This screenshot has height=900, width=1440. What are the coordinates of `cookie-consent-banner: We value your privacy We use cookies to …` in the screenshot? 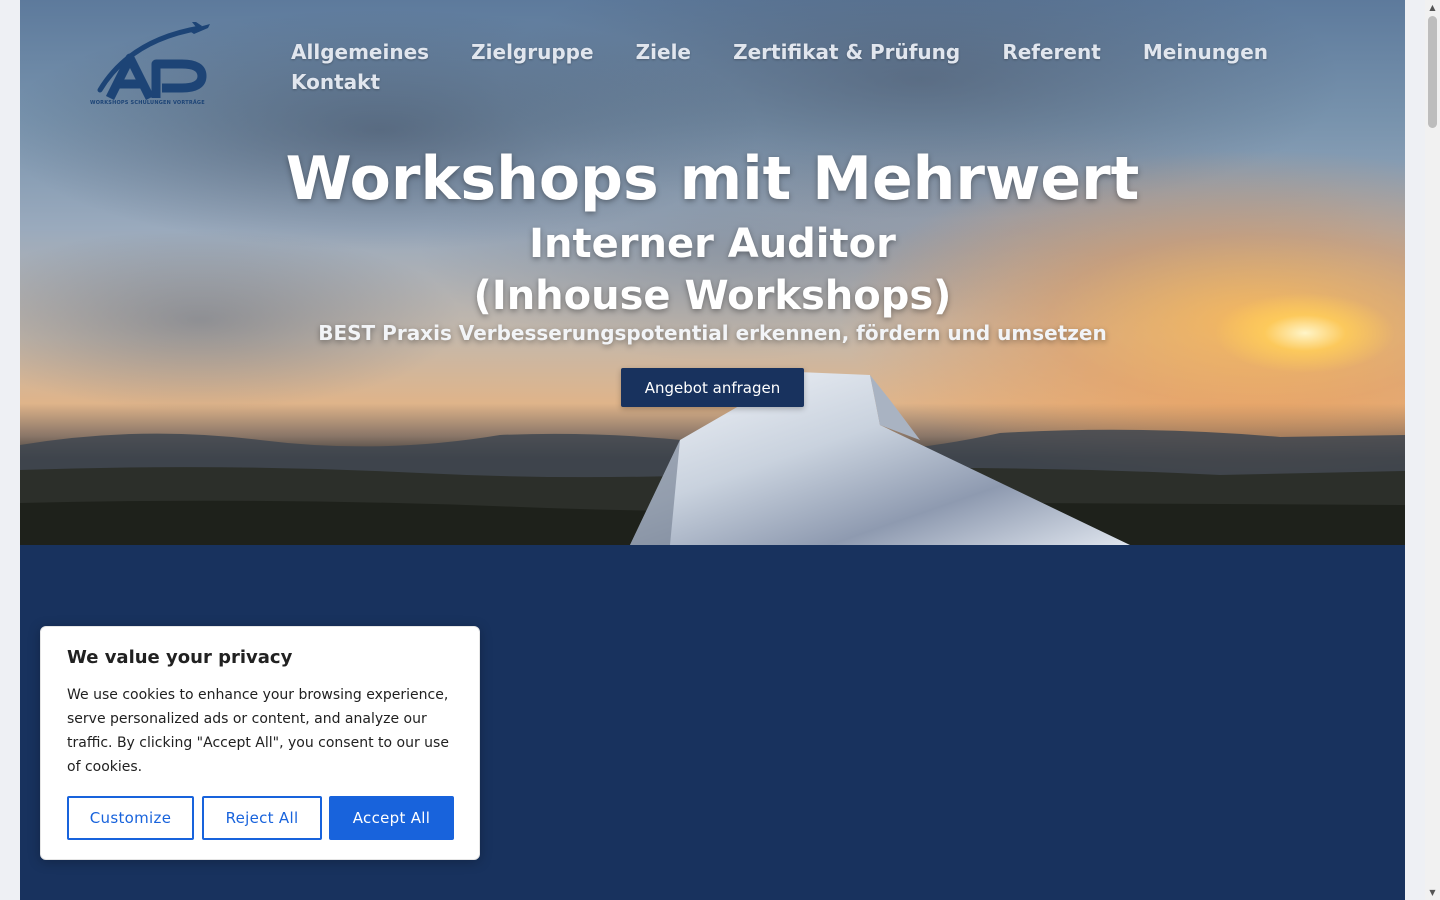 It's located at (260, 743).